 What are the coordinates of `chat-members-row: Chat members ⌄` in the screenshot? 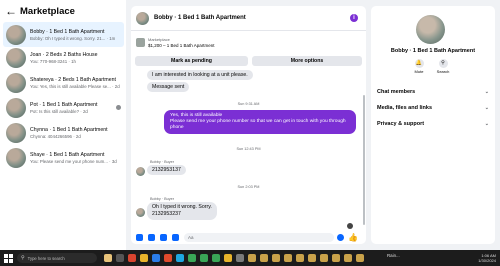 It's located at (433, 92).